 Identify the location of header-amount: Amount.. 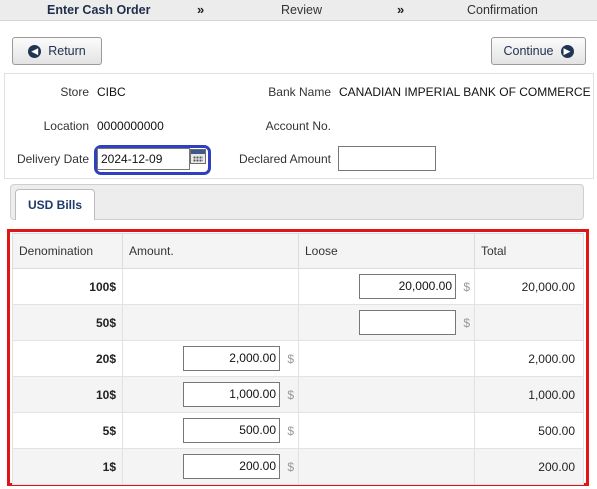
(210, 251).